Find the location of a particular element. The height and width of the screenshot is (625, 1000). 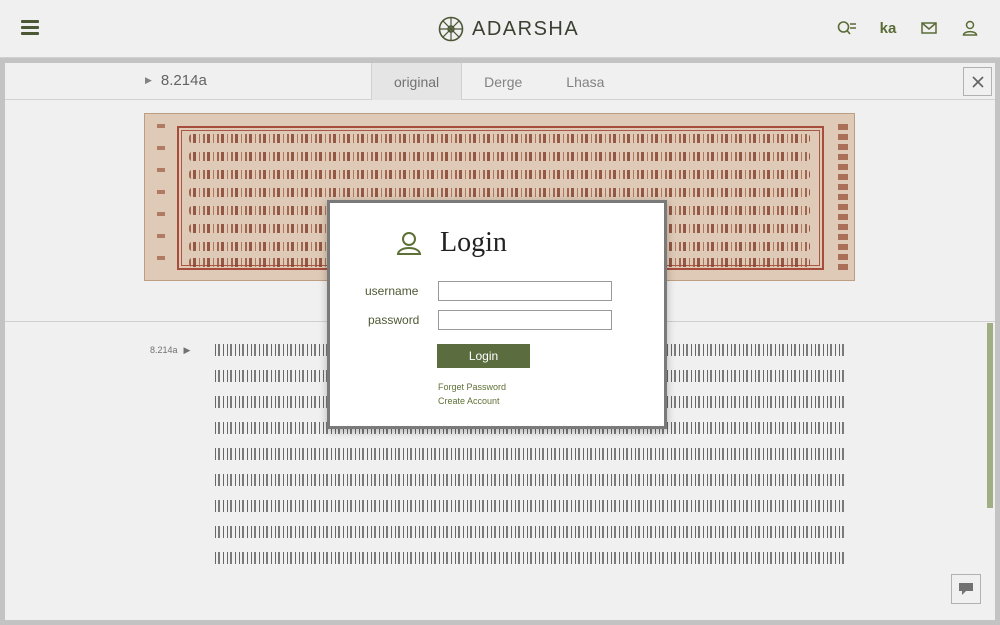

user-icon is located at coordinates (409, 243).